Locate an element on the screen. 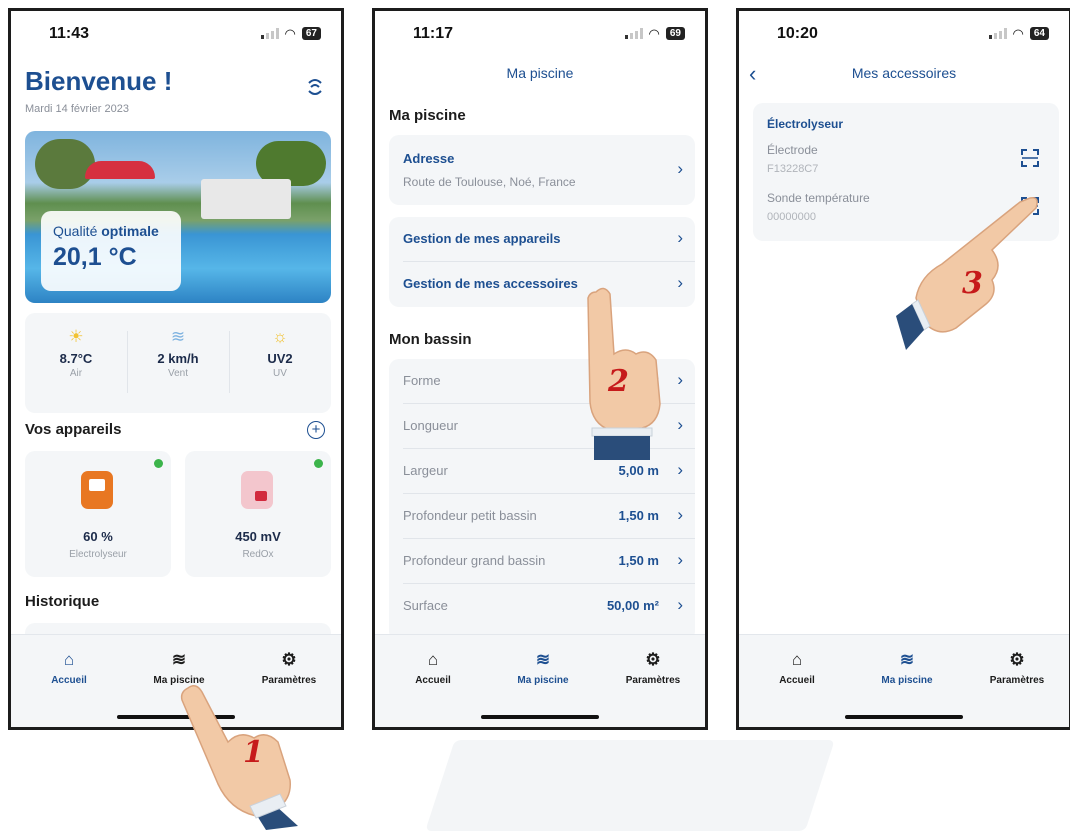  weather-label: Vent is located at coordinates (178, 373).